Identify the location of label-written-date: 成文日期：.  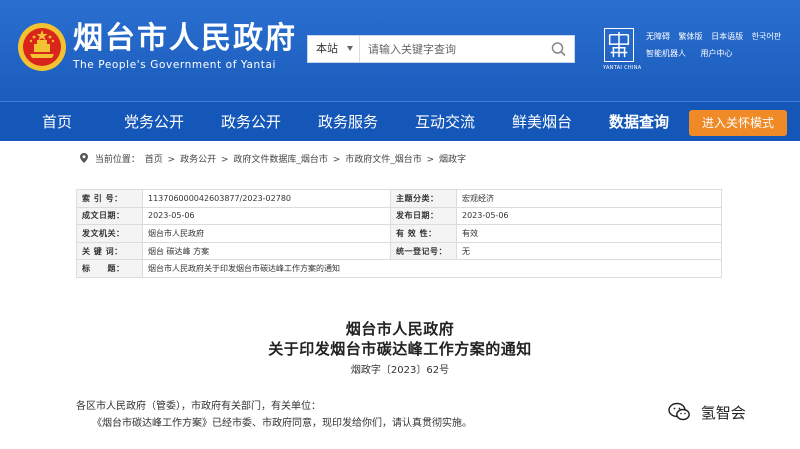
(109, 216).